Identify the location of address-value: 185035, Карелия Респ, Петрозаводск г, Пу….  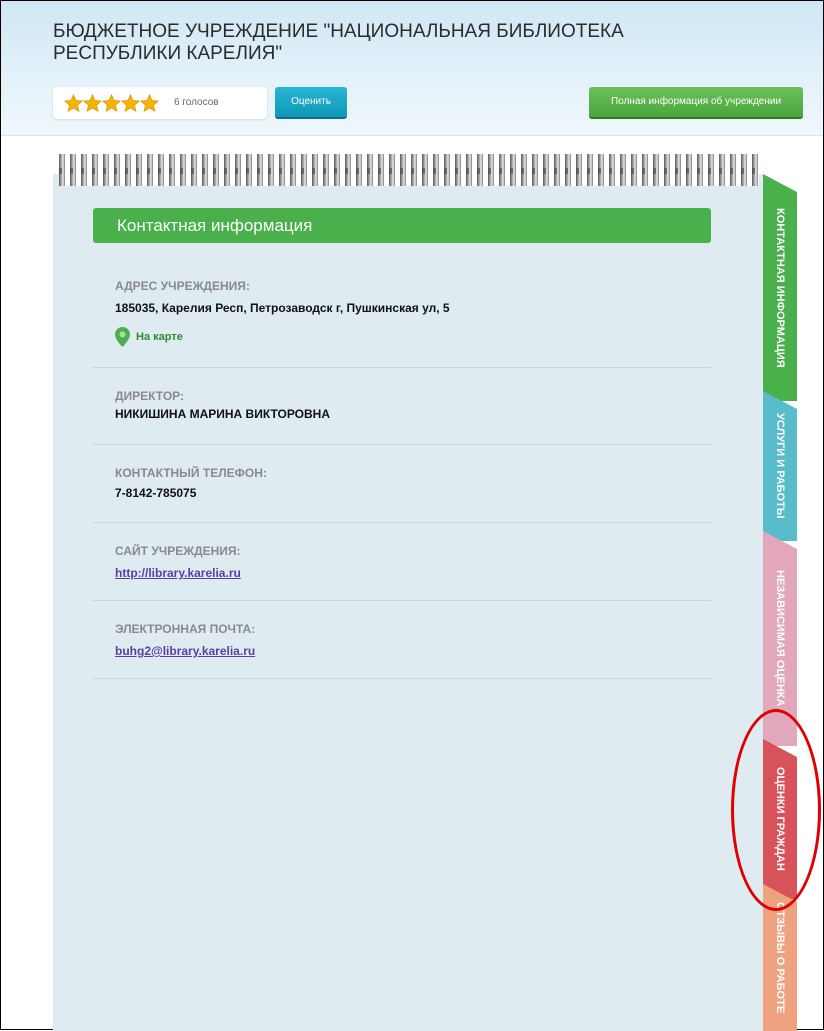
(282, 308).